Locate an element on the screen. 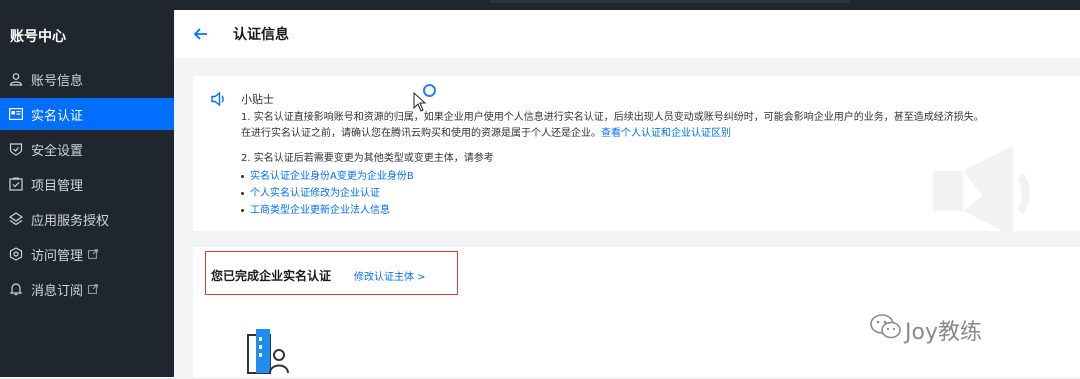  personal-to-enterprise-link: 个人实名认证修改为企业认证 is located at coordinates (315, 193).